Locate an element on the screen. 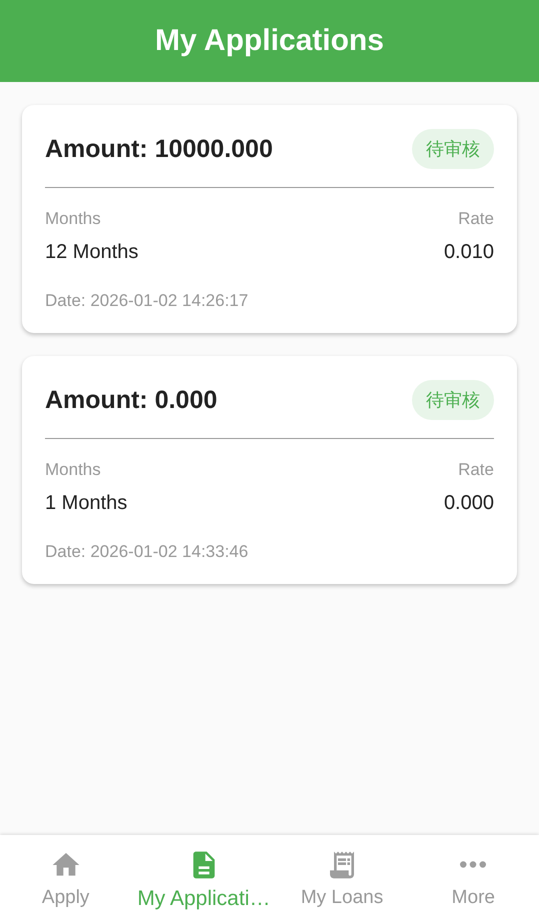 This screenshot has height=921, width=539. rate-value: 0.010 is located at coordinates (469, 252).